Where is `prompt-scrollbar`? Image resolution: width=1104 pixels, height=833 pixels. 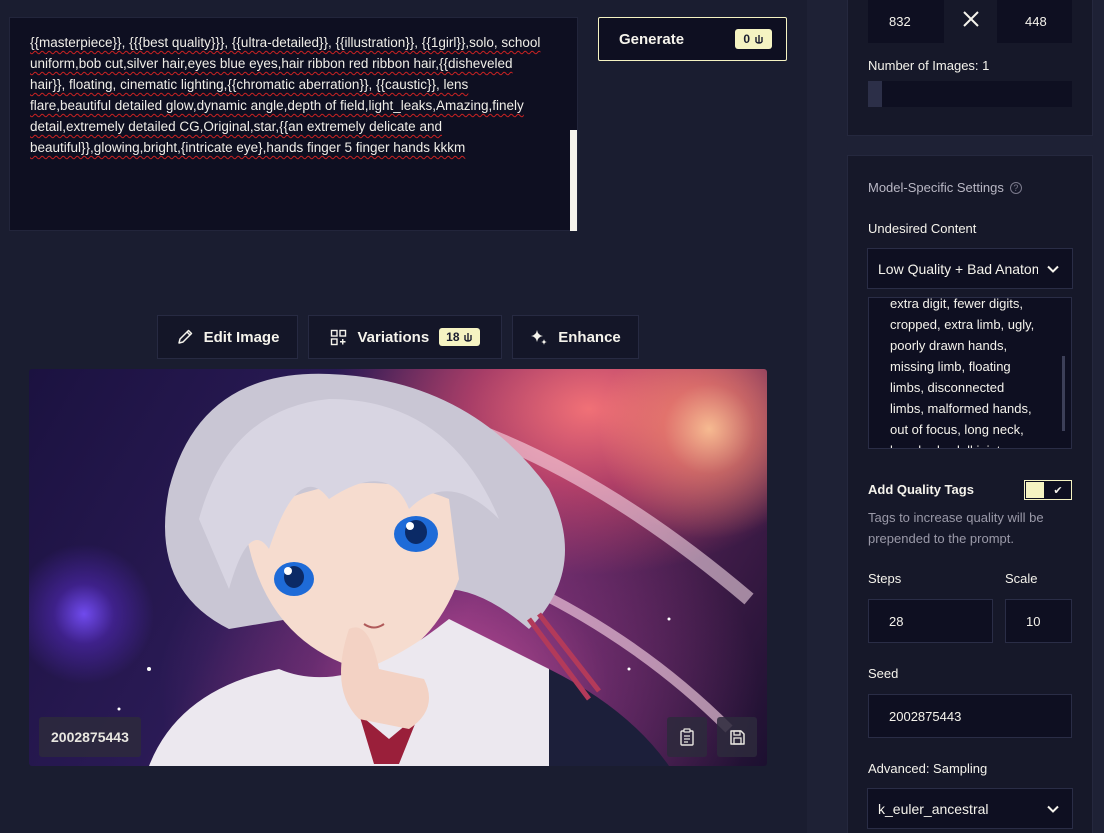 prompt-scrollbar is located at coordinates (573, 180).